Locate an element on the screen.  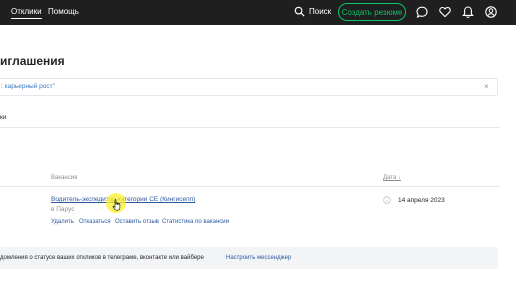
filter-chip-label: : карьерный рост" is located at coordinates (28, 86).